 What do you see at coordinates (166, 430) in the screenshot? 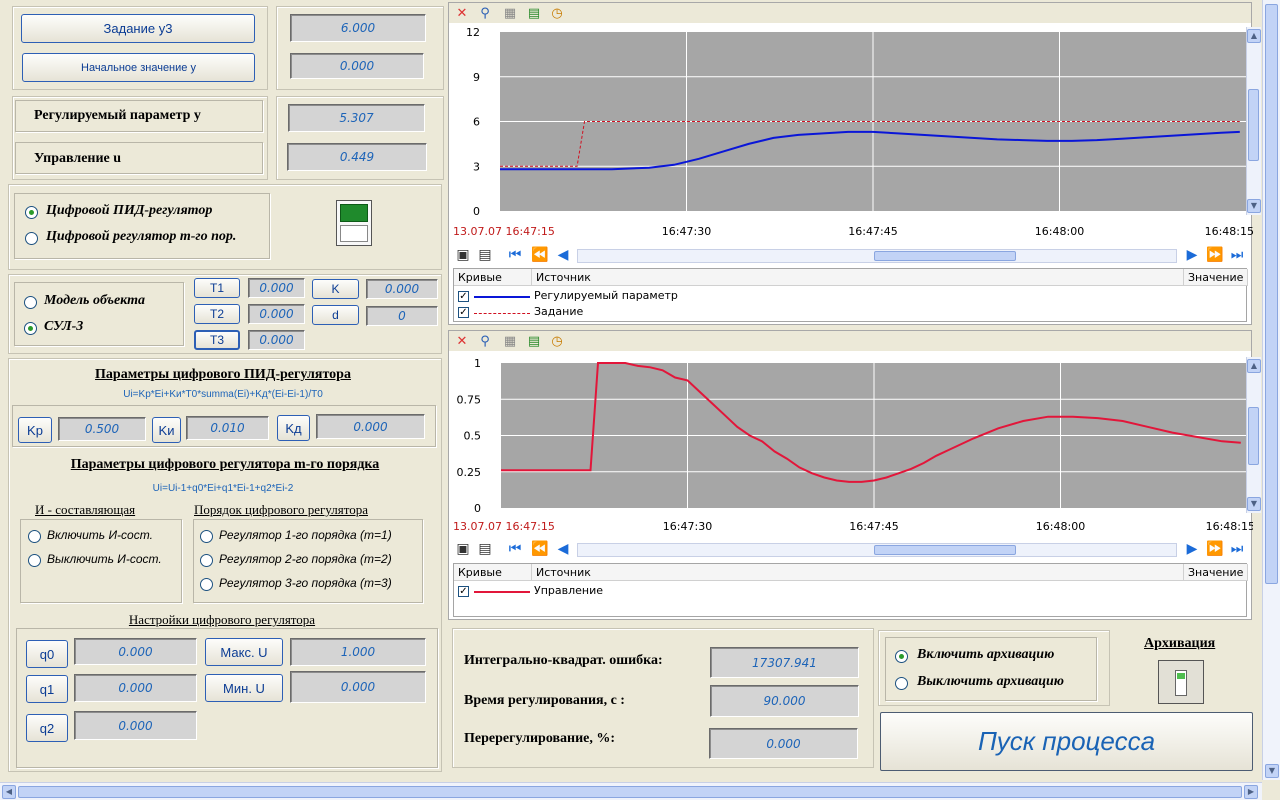
I see `ki-button: Kи` at bounding box center [166, 430].